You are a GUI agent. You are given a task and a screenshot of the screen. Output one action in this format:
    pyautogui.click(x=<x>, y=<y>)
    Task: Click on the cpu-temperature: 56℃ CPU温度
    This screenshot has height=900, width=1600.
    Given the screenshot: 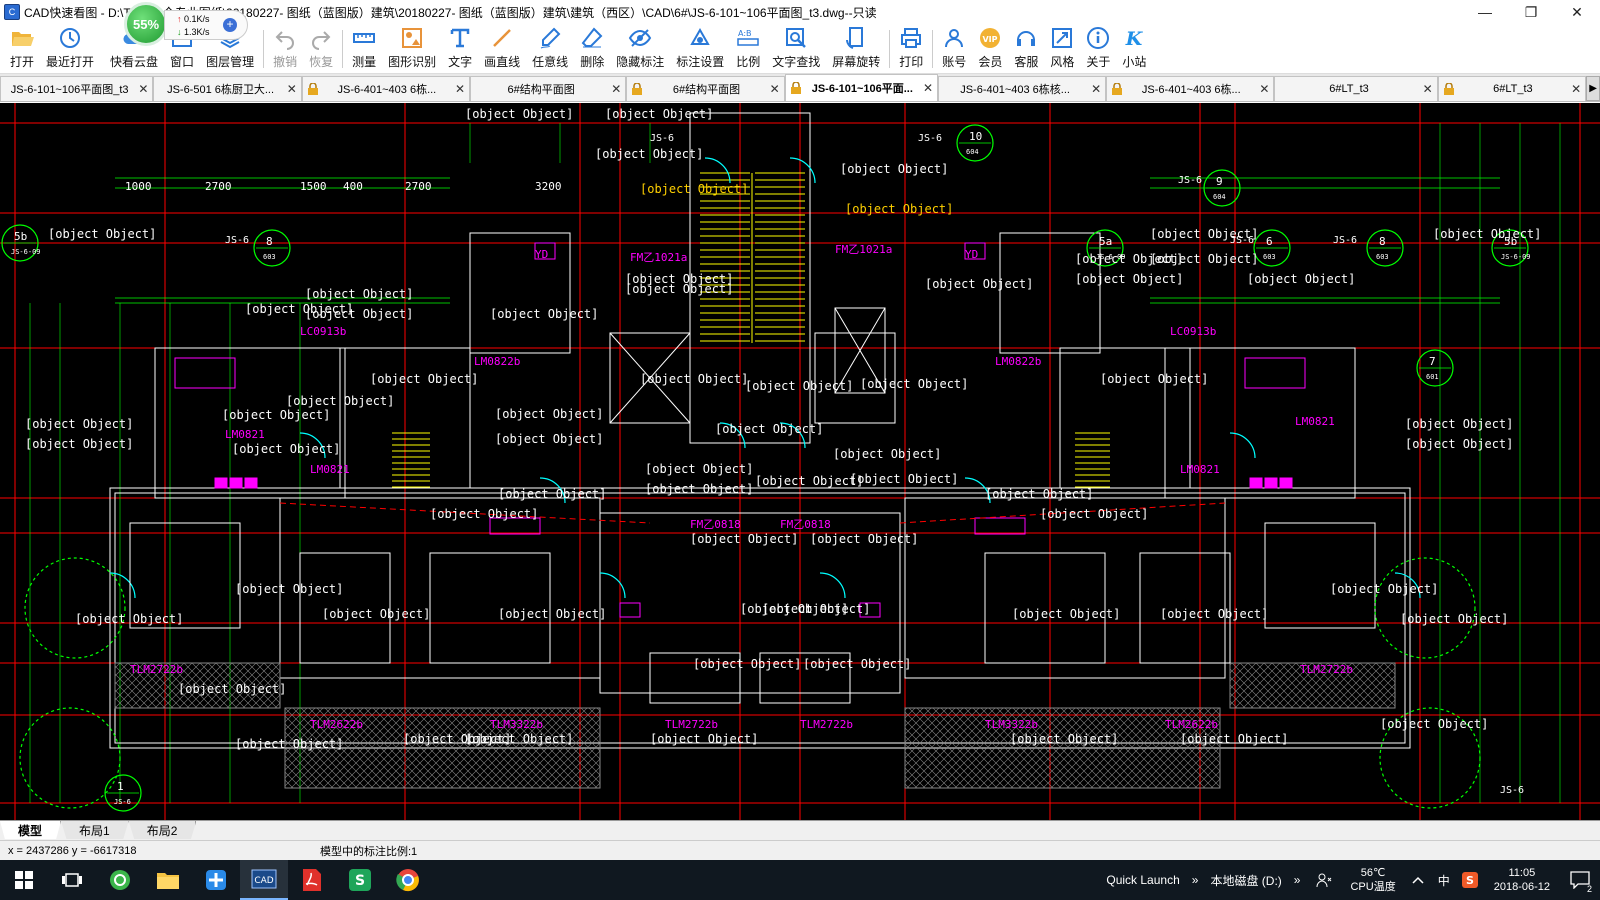 What is the action you would take?
    pyautogui.click(x=1372, y=880)
    